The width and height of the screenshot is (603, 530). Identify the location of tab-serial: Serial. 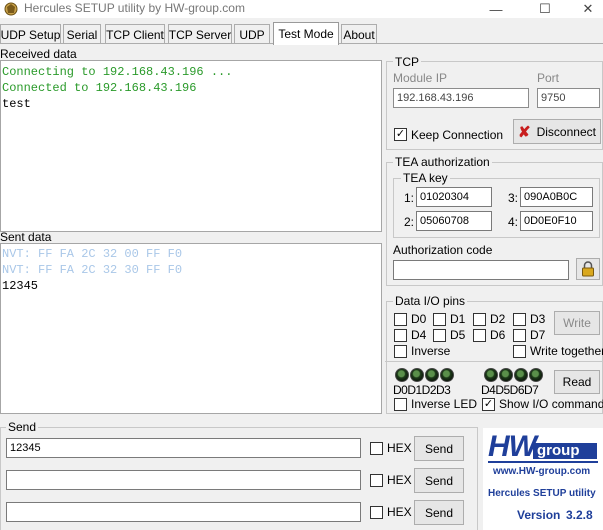
(82, 34).